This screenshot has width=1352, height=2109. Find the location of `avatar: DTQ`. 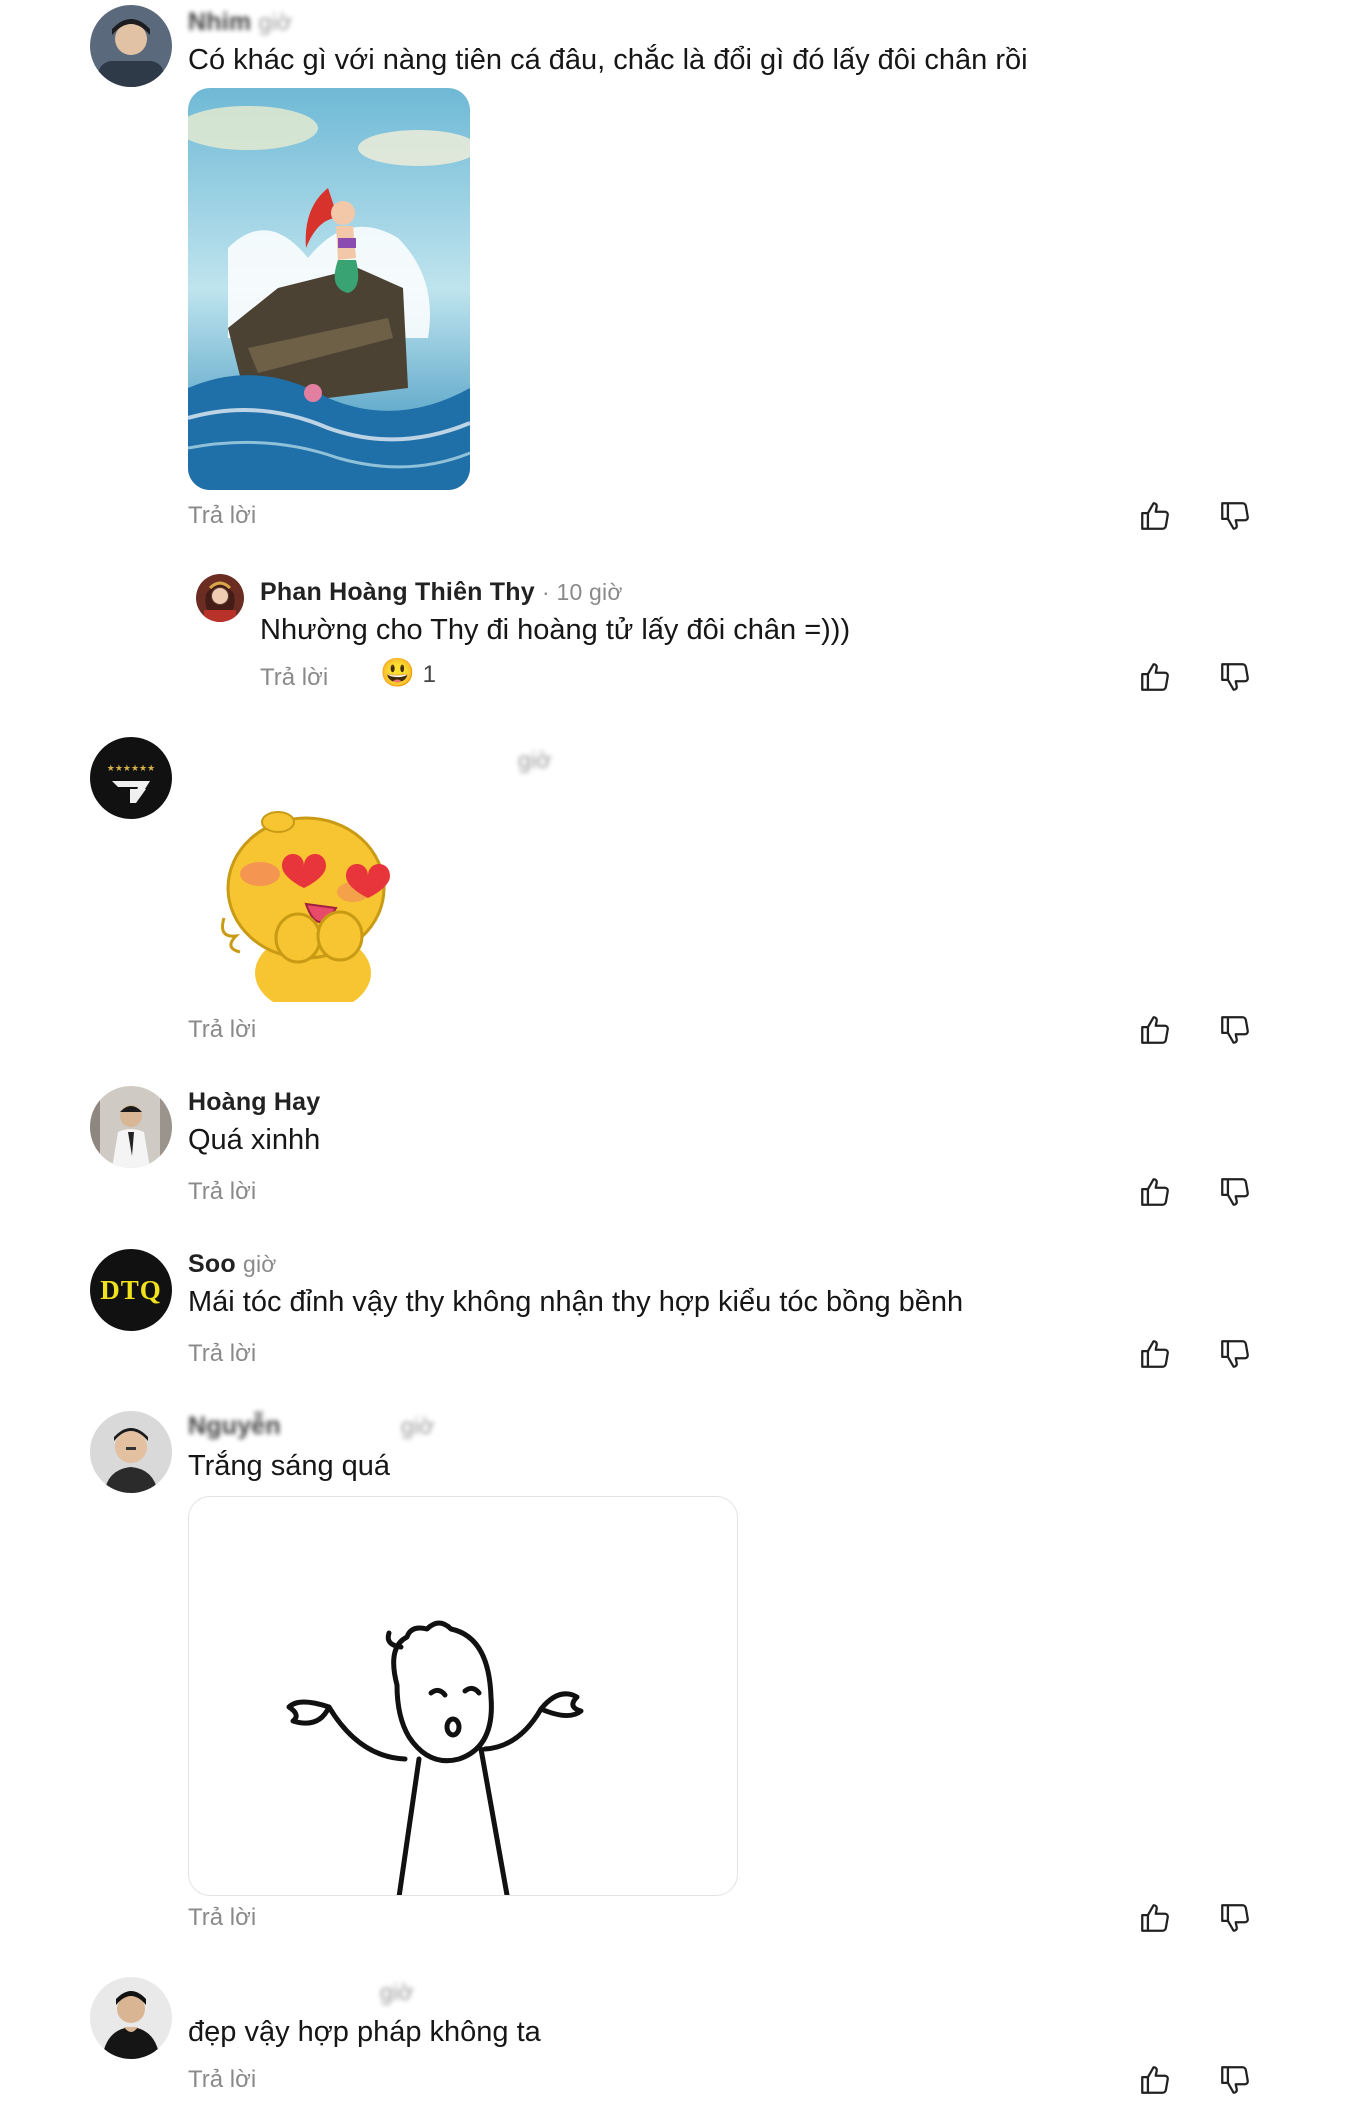

avatar: DTQ is located at coordinates (131, 1290).